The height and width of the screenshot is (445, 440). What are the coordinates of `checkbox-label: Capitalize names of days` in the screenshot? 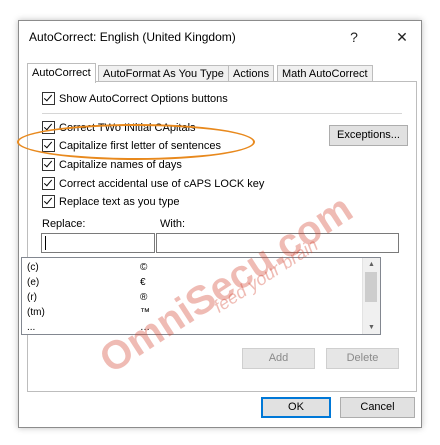 It's located at (120, 164).